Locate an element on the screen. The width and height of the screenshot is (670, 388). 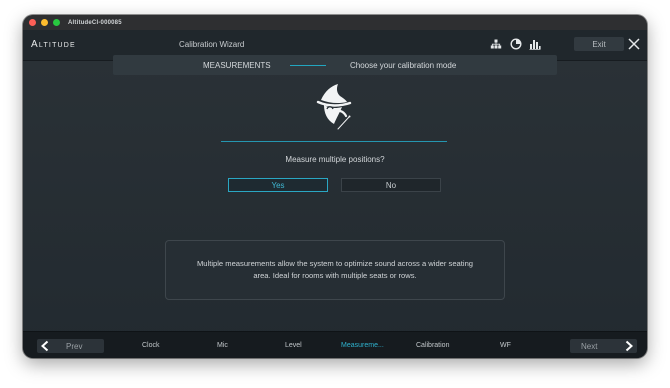
app-logo: Altitude is located at coordinates (53, 44).